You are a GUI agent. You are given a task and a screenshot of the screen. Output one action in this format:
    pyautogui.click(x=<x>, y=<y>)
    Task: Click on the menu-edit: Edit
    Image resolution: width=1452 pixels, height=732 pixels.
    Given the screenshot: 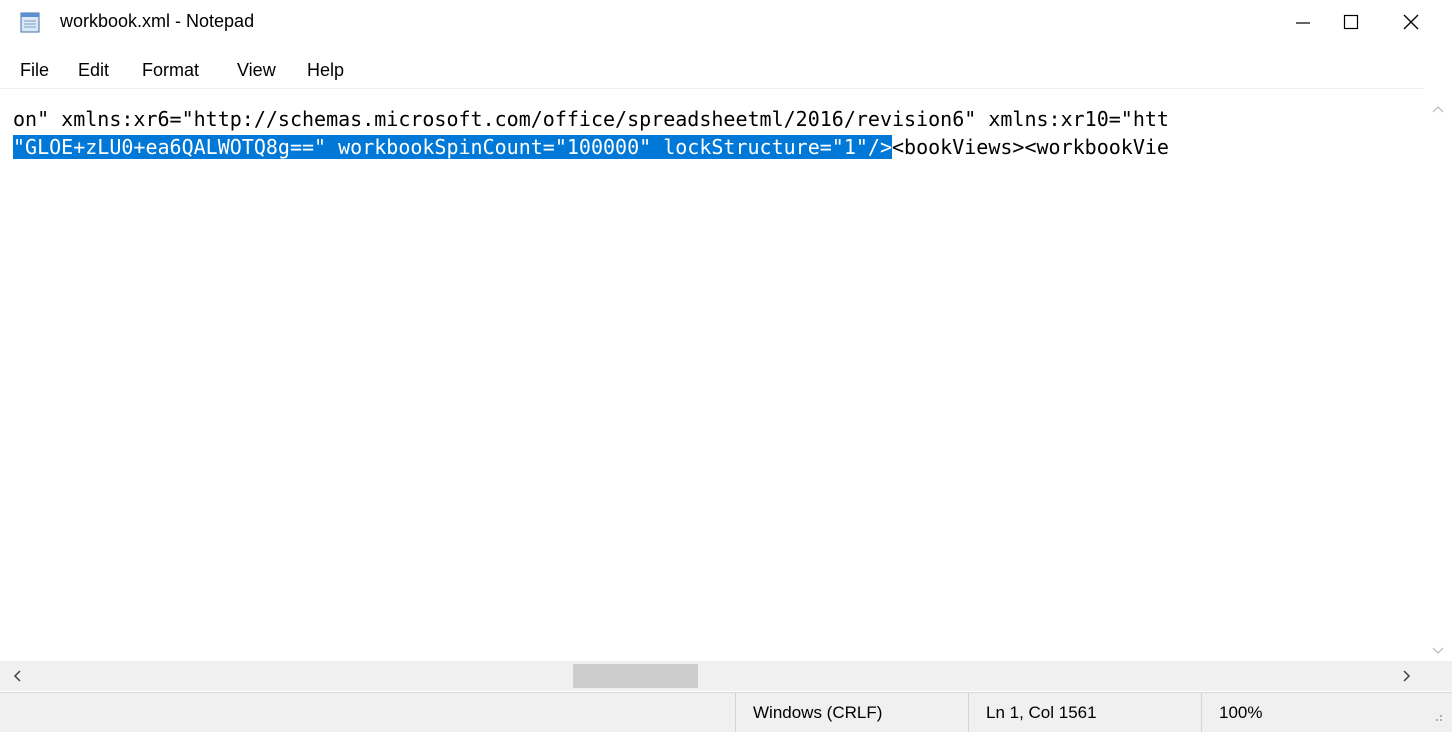 What is the action you would take?
    pyautogui.click(x=93, y=70)
    